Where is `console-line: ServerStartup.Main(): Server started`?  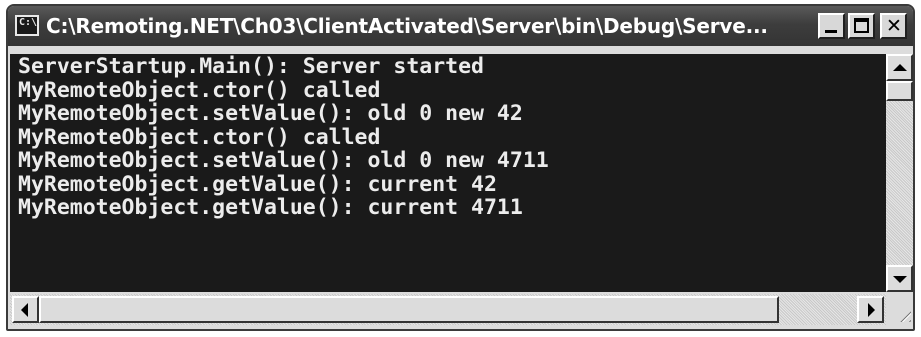
console-line: ServerStartup.Main(): Server started is located at coordinates (251, 66).